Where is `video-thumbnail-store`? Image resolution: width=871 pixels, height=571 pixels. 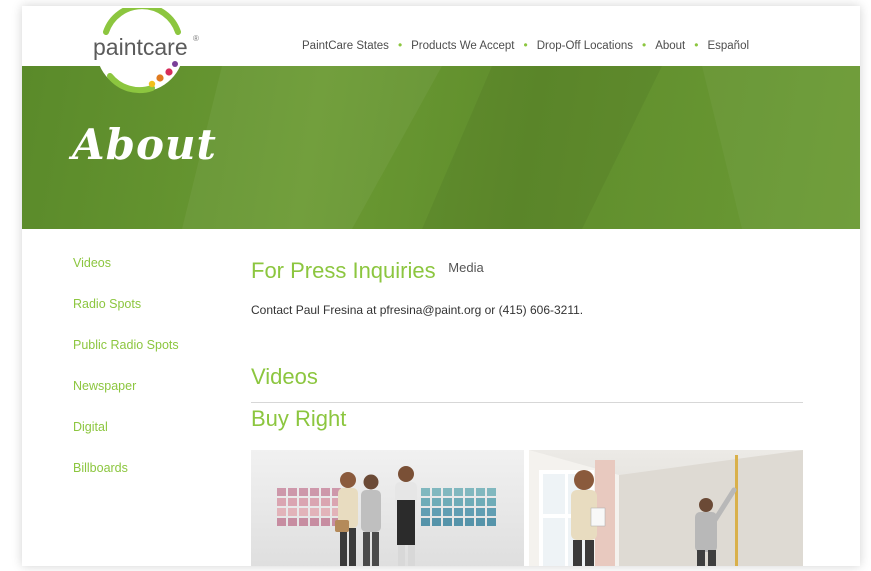 video-thumbnail-store is located at coordinates (387, 508).